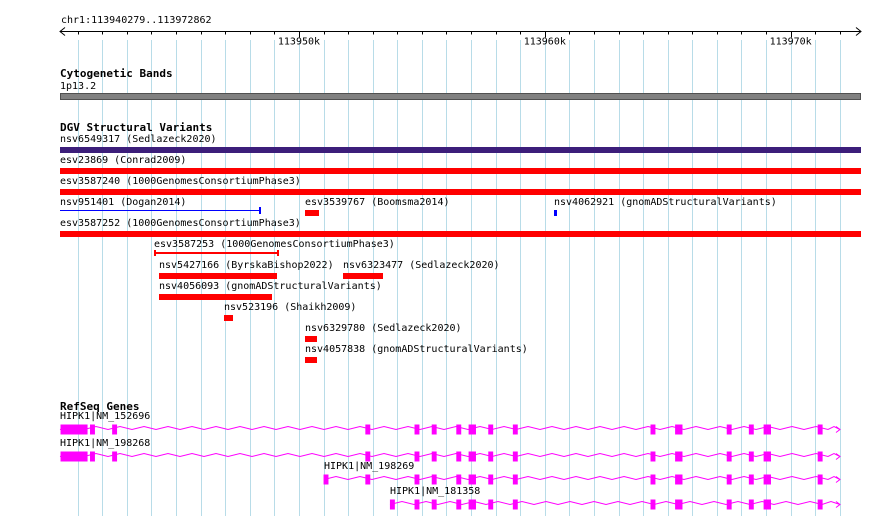 Image resolution: width=890 pixels, height=525 pixels. I want to click on cytoband-label: 1p13.2, so click(78, 86).